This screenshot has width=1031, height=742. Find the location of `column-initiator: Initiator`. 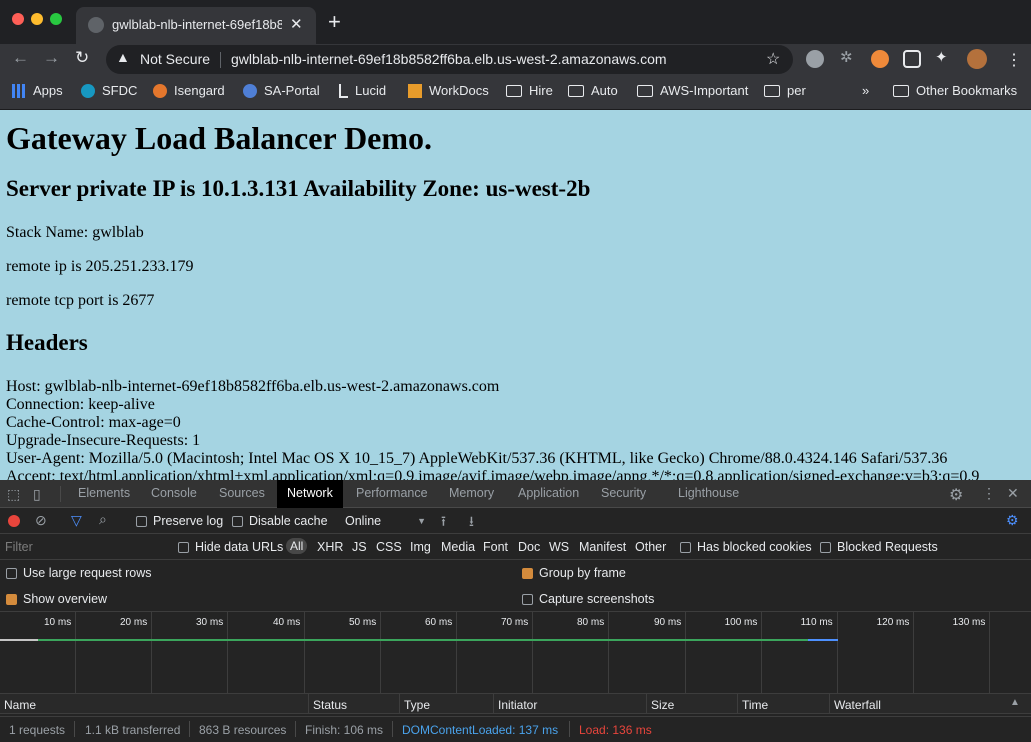

column-initiator: Initiator is located at coordinates (515, 704).